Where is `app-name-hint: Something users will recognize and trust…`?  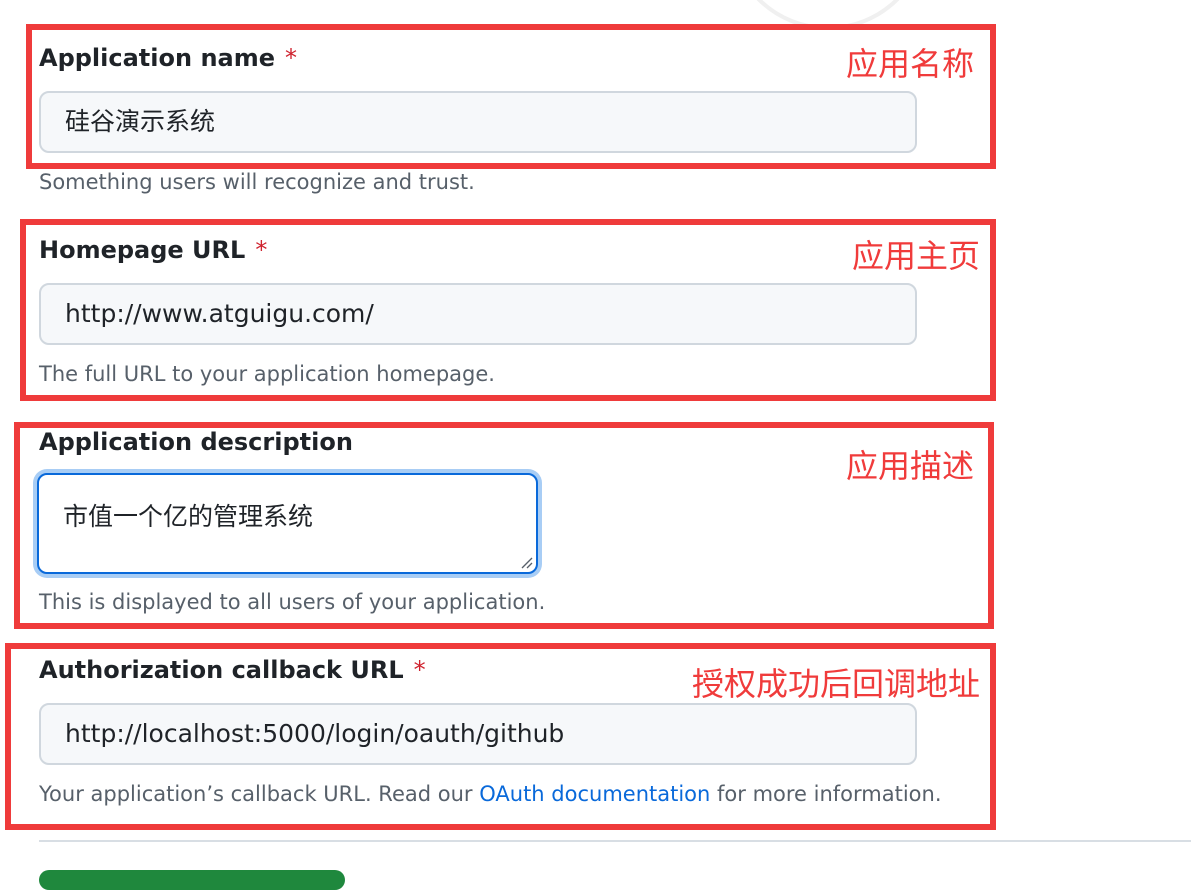 app-name-hint: Something users will recognize and trust… is located at coordinates (257, 182).